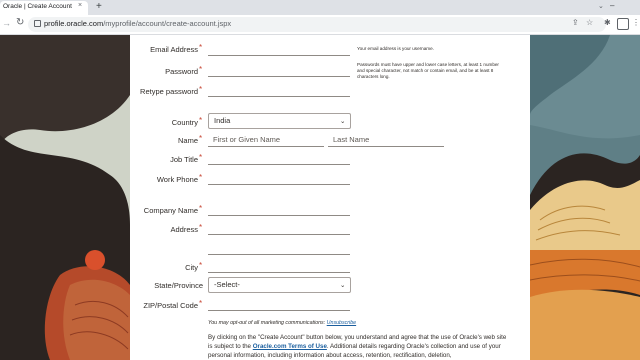  I want to click on star-icon: ☆, so click(589, 22).